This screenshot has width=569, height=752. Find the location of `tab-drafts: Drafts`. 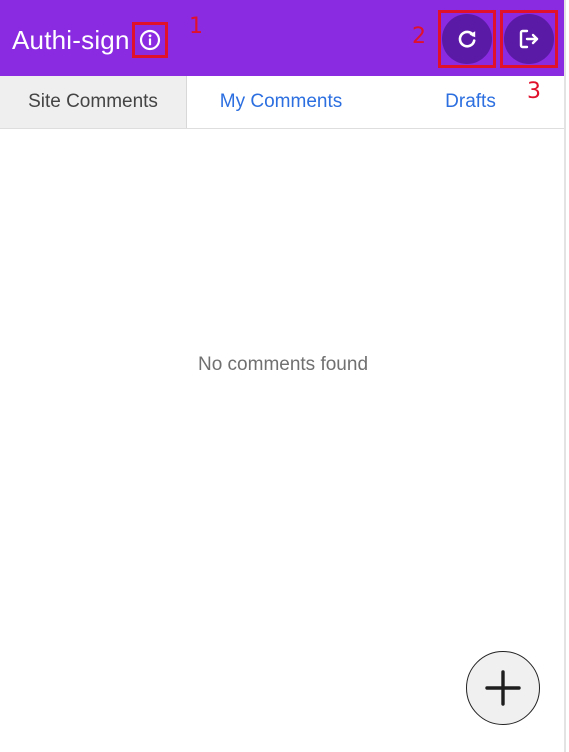

tab-drafts: Drafts is located at coordinates (469, 102).